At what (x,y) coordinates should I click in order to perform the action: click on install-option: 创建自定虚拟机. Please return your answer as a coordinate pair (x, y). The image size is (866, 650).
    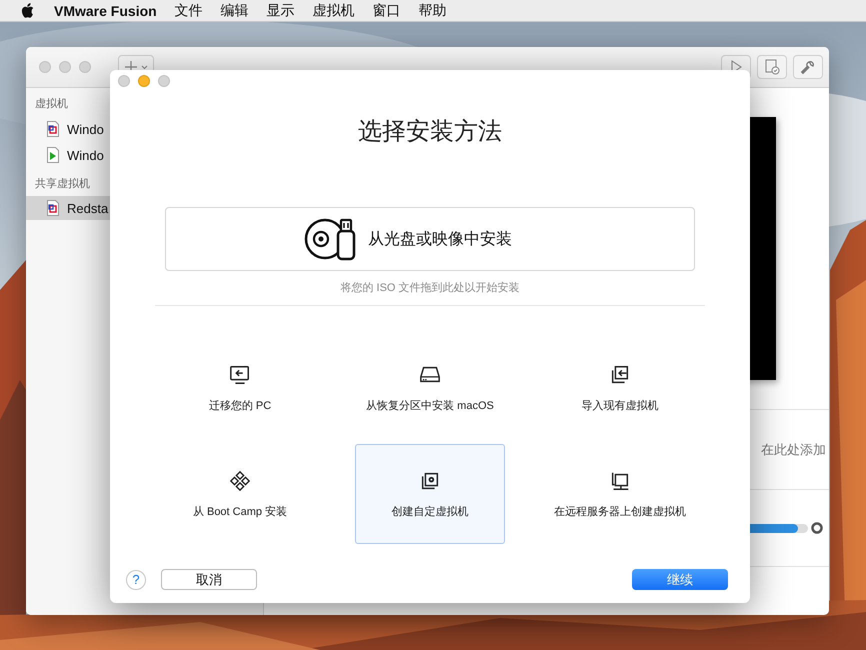
    Looking at the image, I should click on (430, 494).